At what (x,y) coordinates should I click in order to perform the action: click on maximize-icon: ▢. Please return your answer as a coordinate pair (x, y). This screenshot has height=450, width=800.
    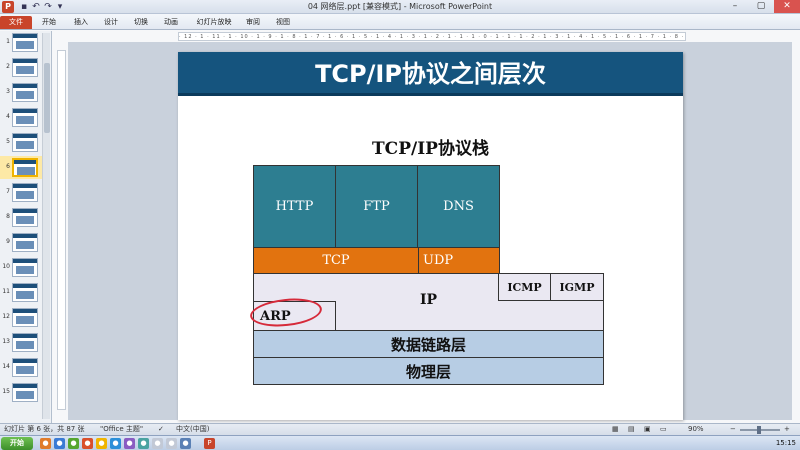
    Looking at the image, I should click on (761, 6).